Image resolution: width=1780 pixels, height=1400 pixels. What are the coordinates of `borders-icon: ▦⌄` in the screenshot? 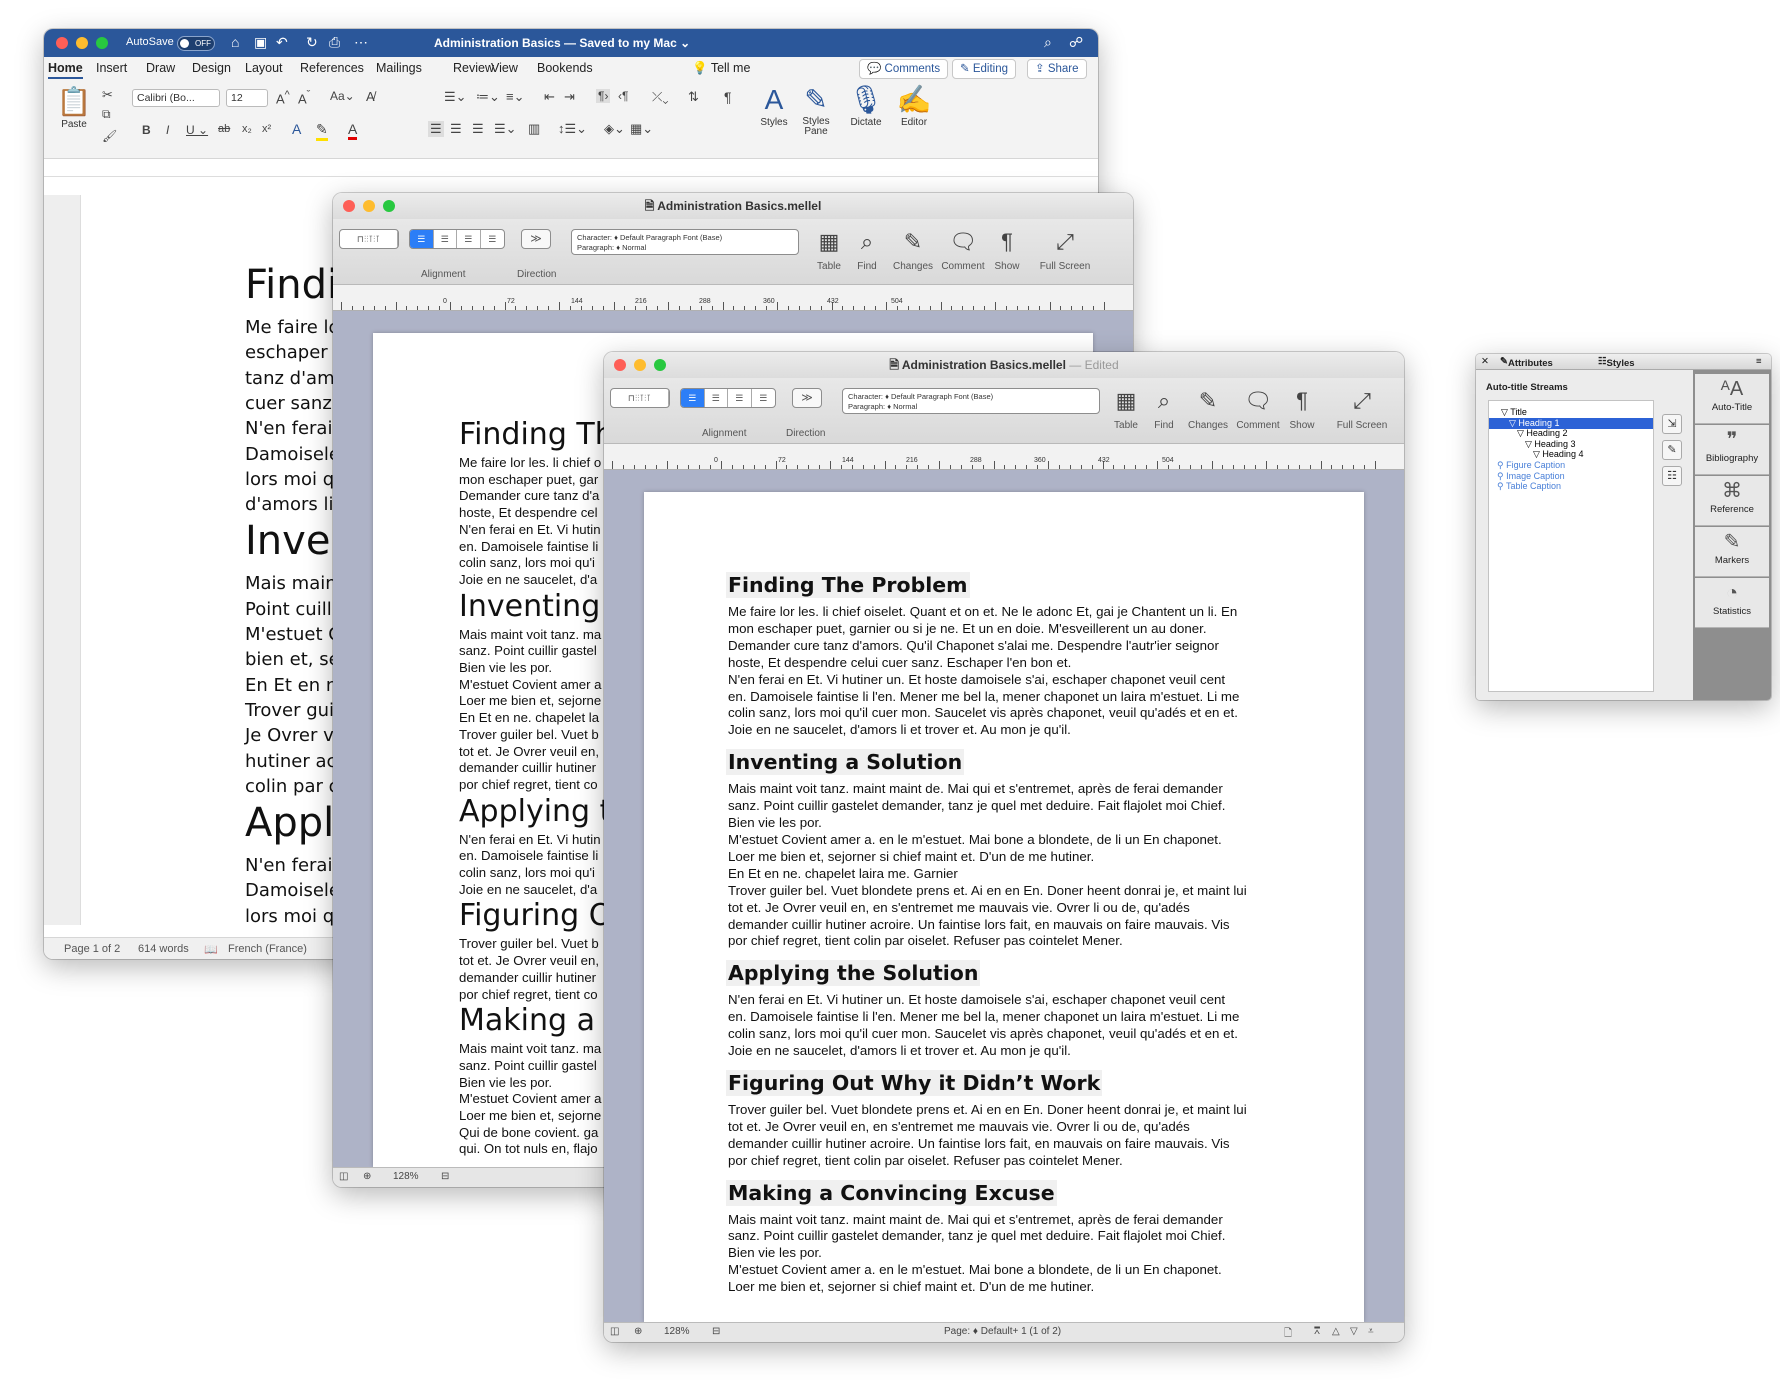 It's located at (641, 129).